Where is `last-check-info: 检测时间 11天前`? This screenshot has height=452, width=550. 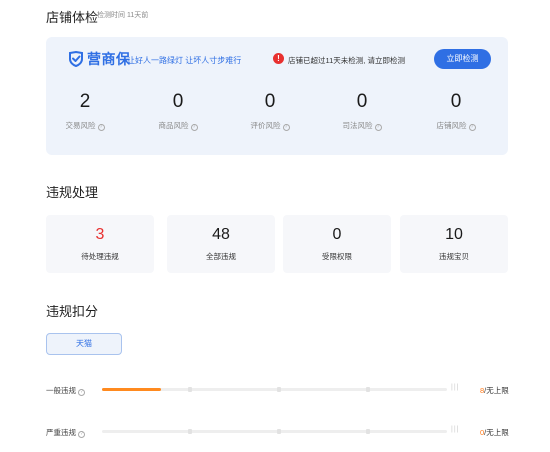
last-check-info: 检测时间 11天前 is located at coordinates (122, 15).